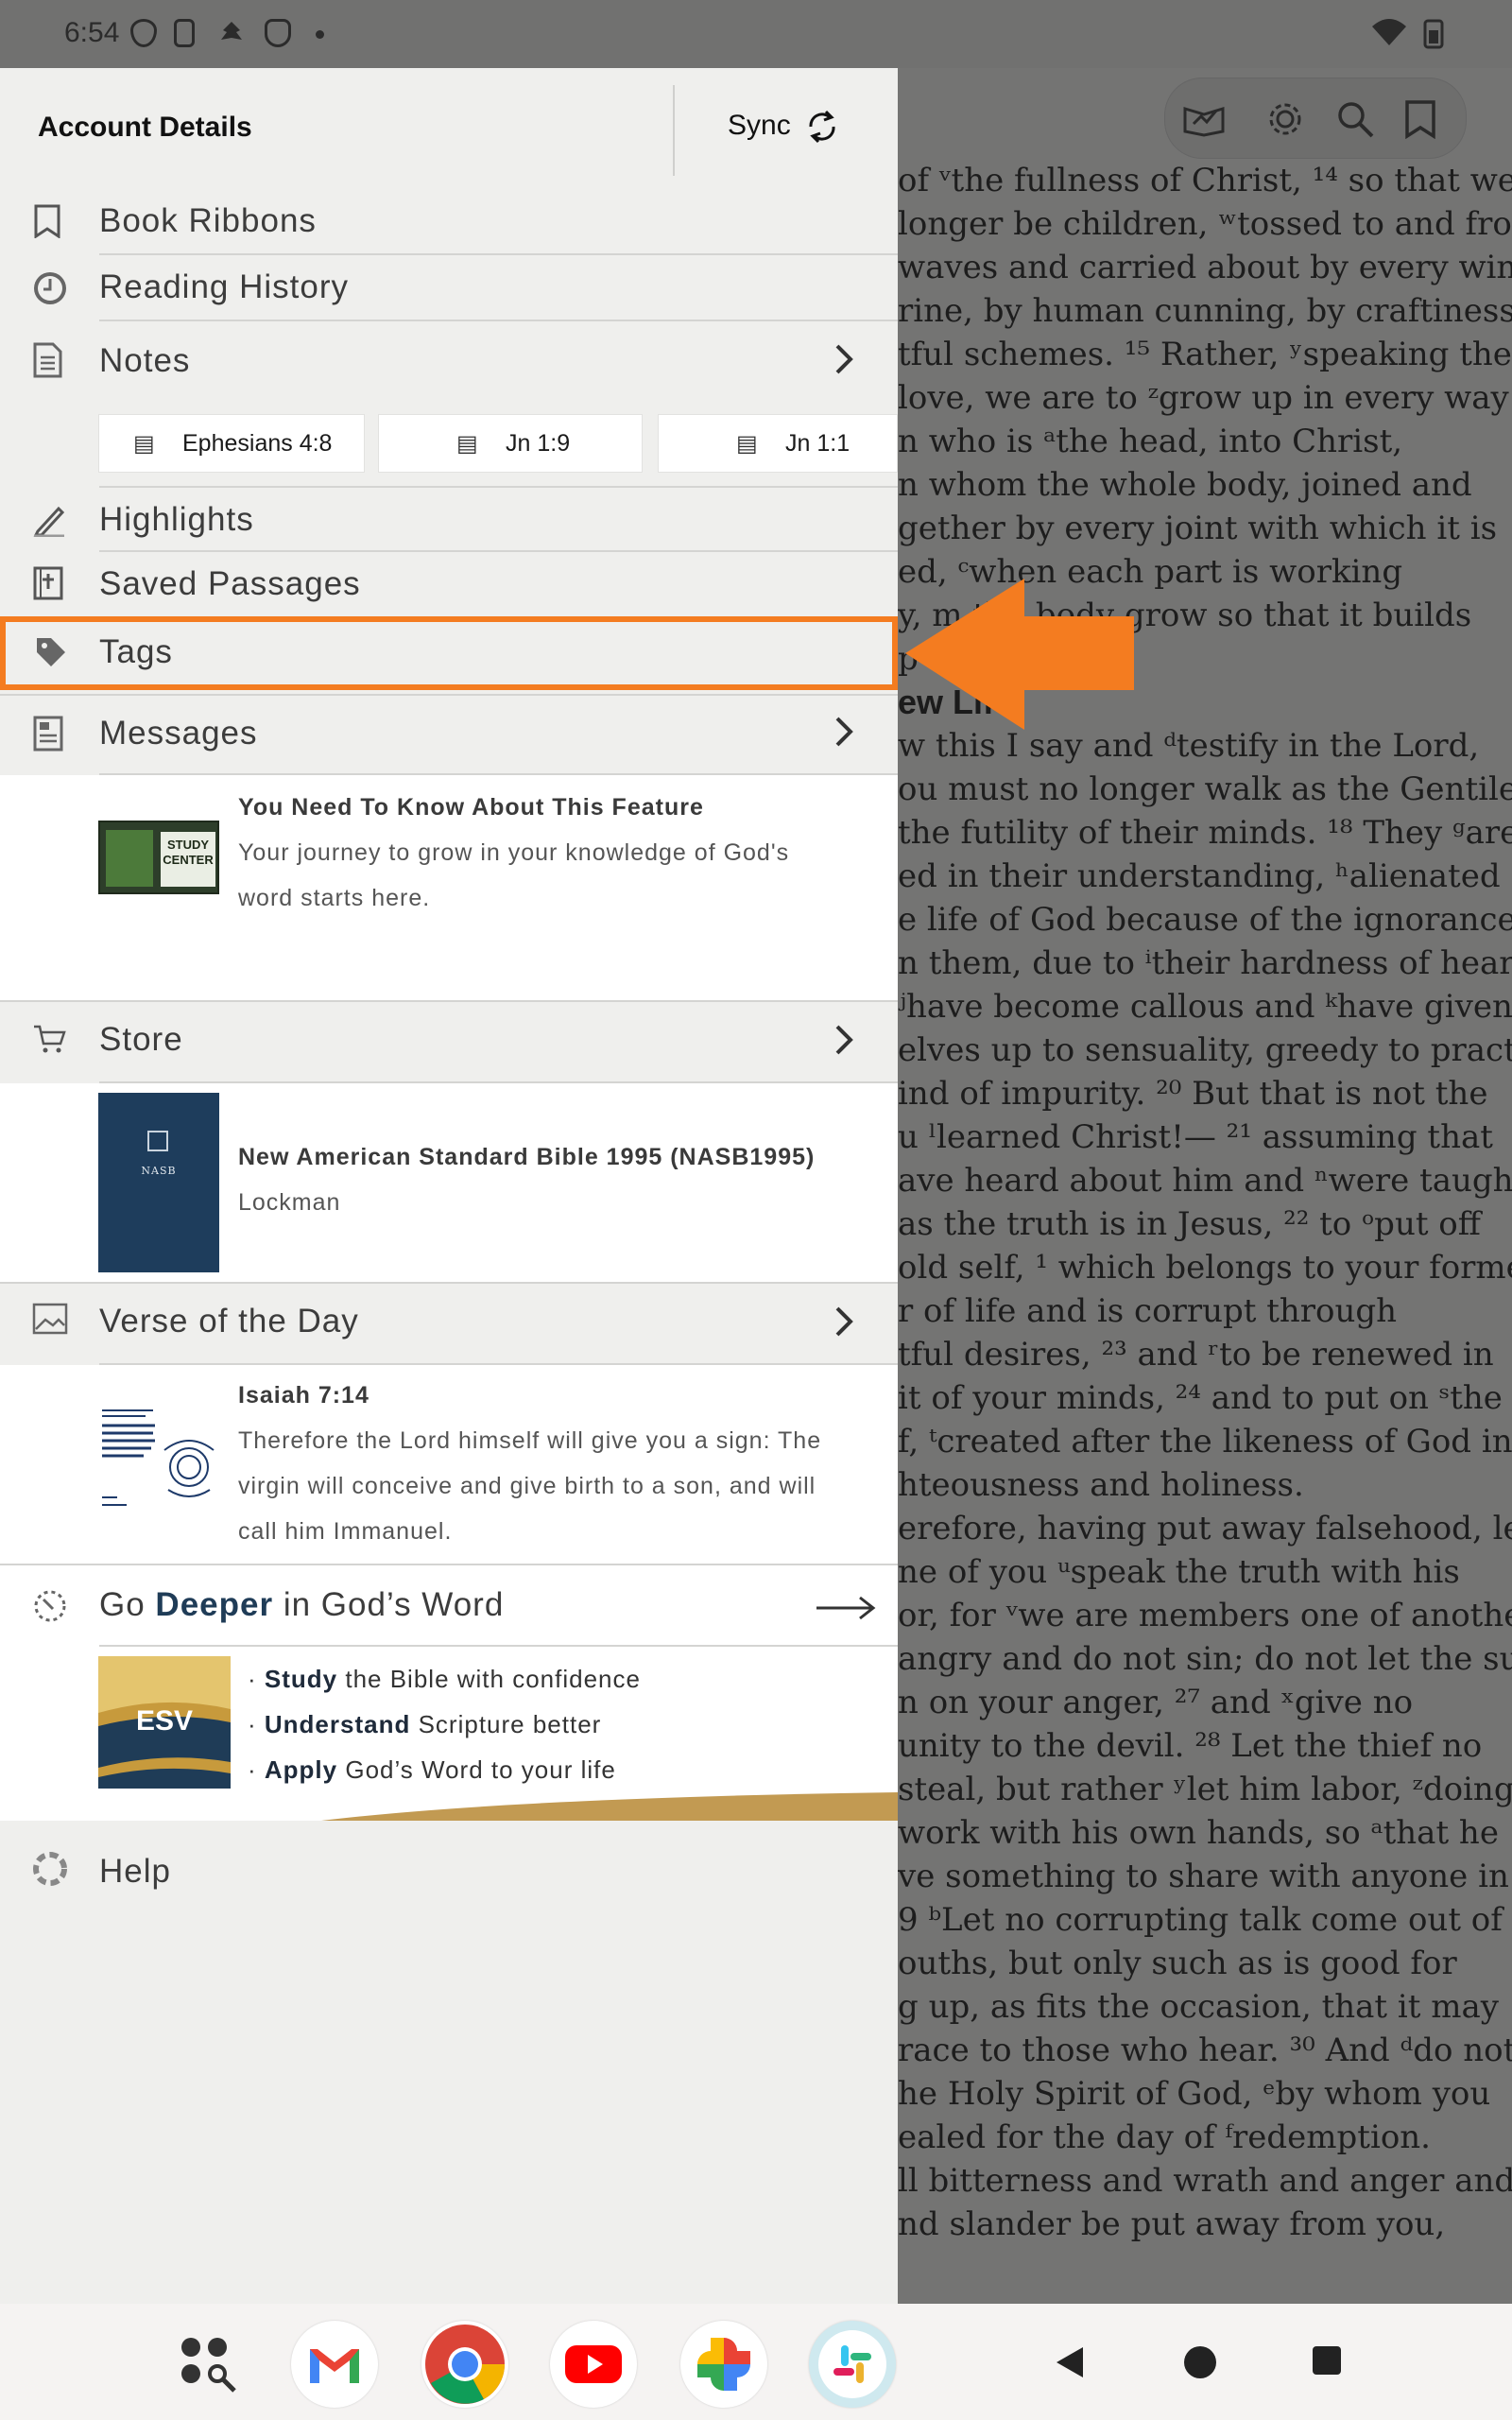  I want to click on clock-history-icon, so click(49, 287).